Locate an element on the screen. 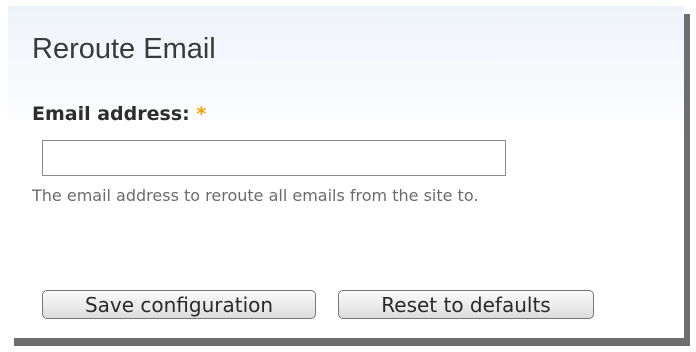 This screenshot has width=696, height=352. reset-to-defaults-button: Reset to defaults is located at coordinates (466, 304).